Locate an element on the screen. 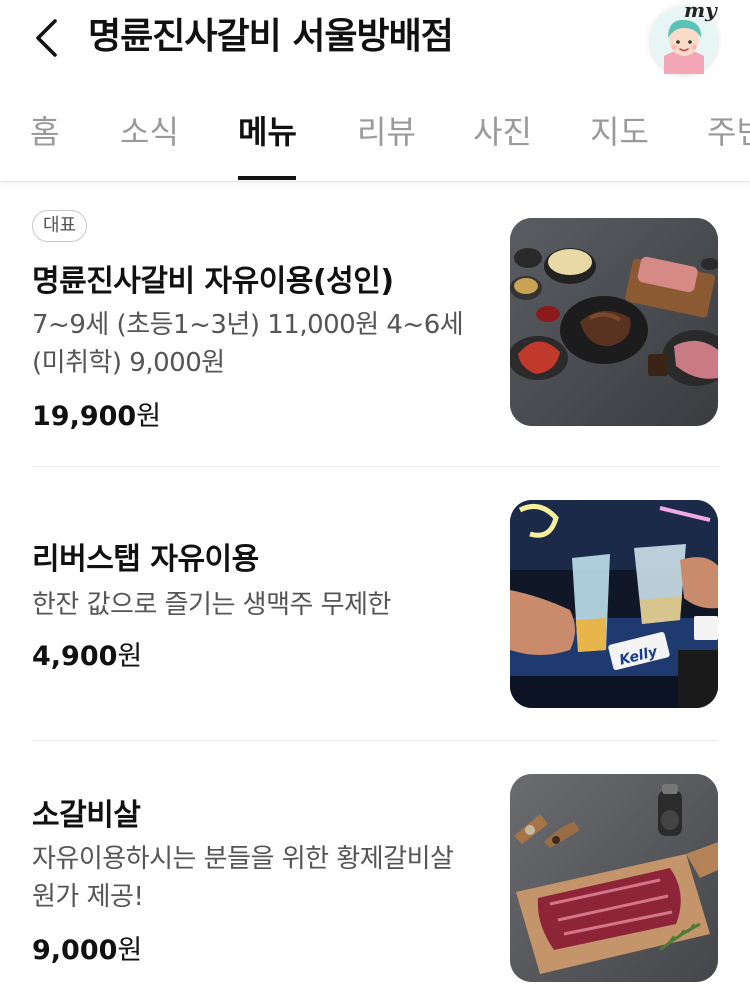  tab-menu: 메뉴 is located at coordinates (267, 132).